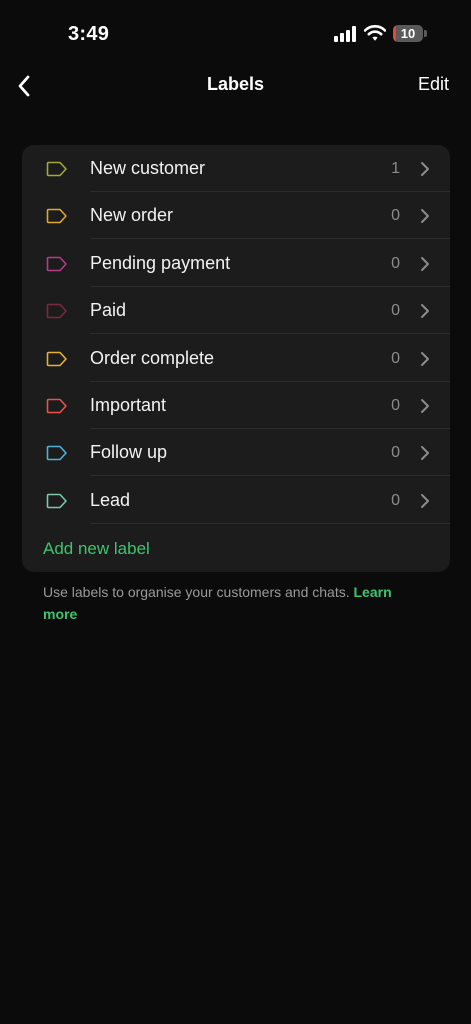  I want to click on battery-icon: 10, so click(410, 33).